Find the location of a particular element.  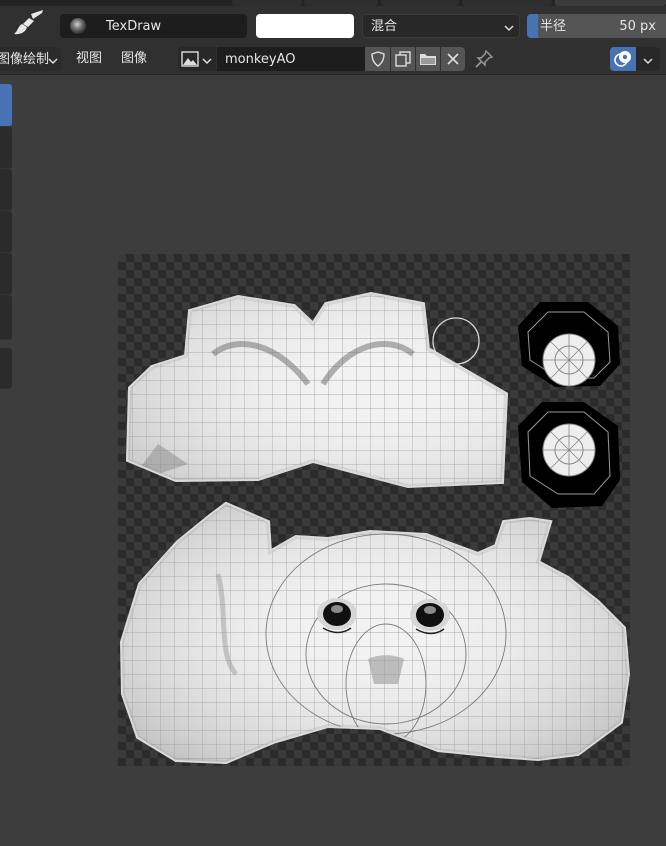

brush-color-swatch is located at coordinates (305, 26).